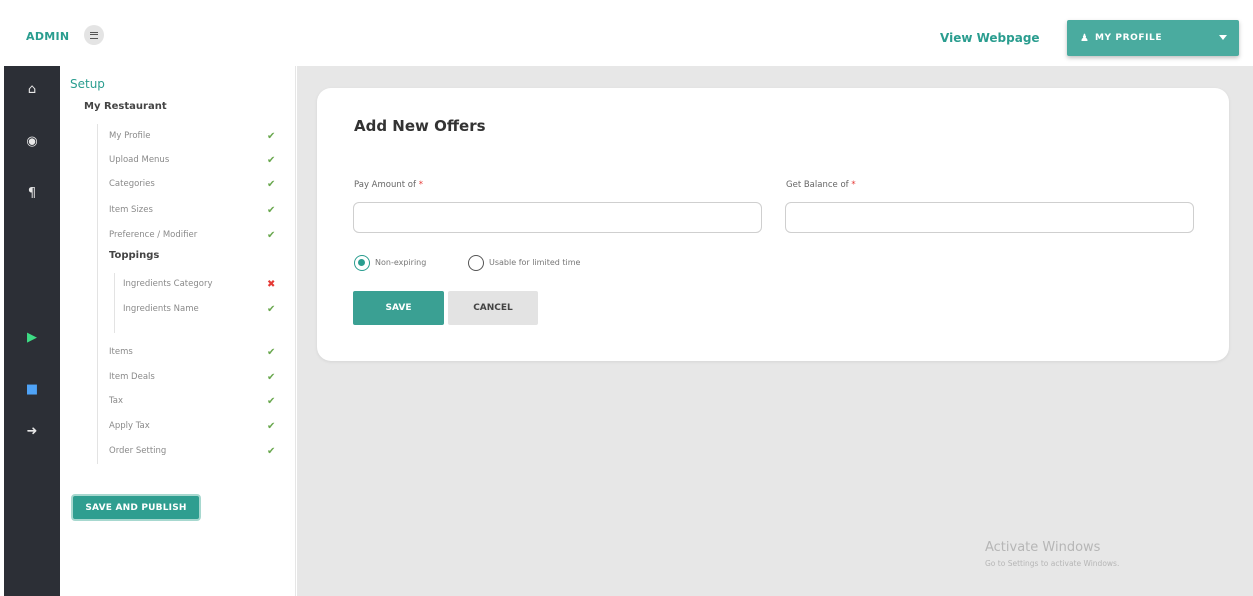  I want to click on user-icon: ♟, so click(1084, 38).